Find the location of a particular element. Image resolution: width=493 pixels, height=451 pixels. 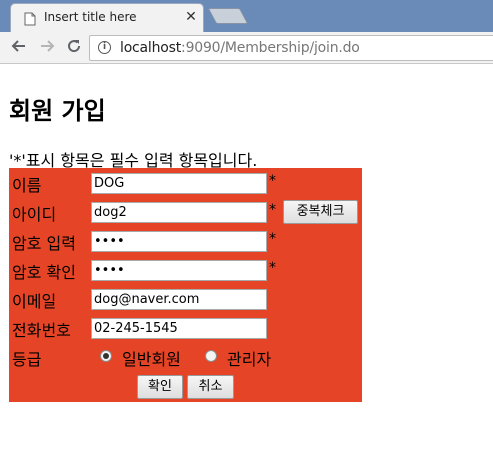

email-label: 이메일 is located at coordinates (34, 301).